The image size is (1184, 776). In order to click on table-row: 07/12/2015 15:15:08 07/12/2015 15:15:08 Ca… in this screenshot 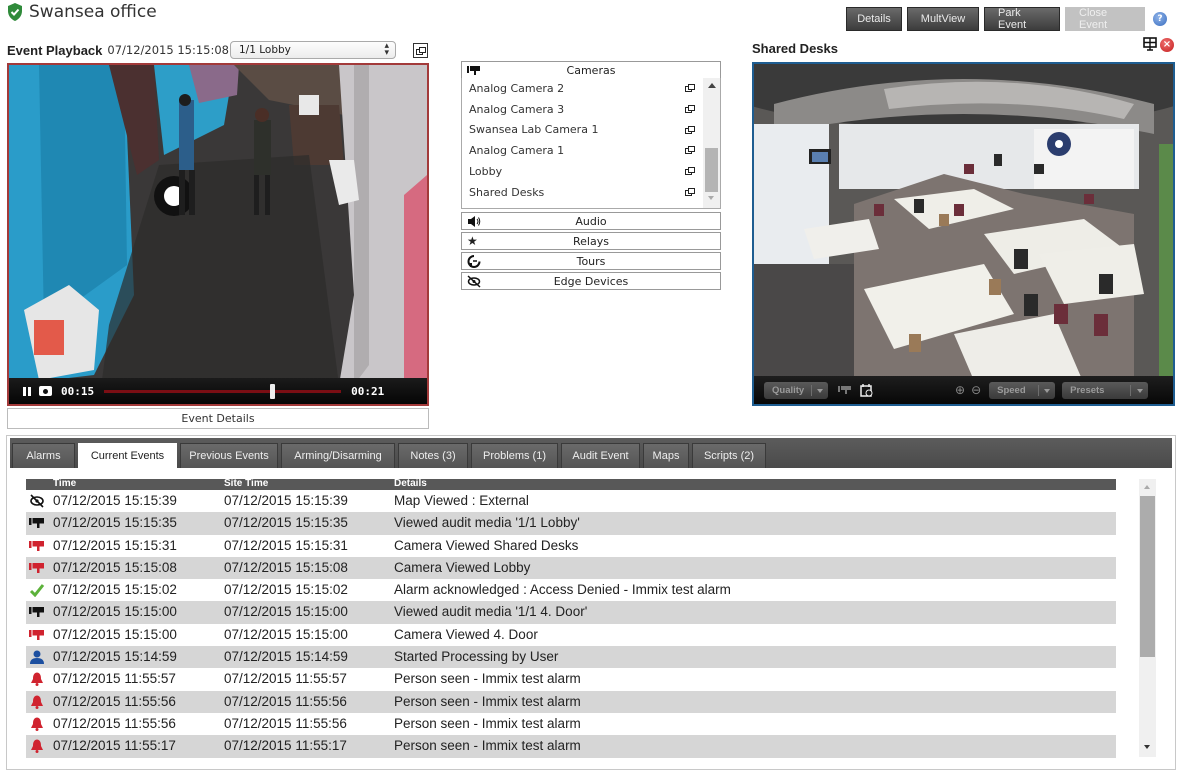, I will do `click(571, 568)`.